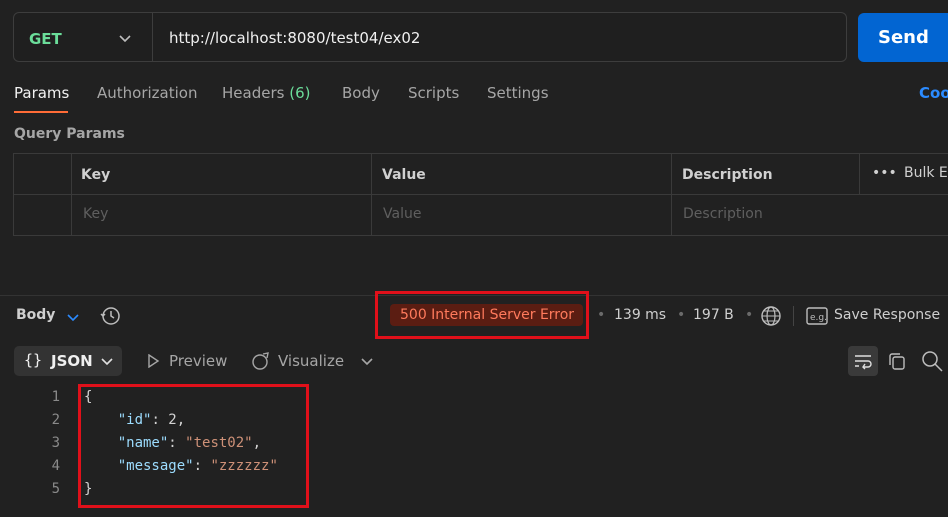 This screenshot has height=517, width=948. Describe the element at coordinates (903, 37) in the screenshot. I see `send-button: Send` at that location.